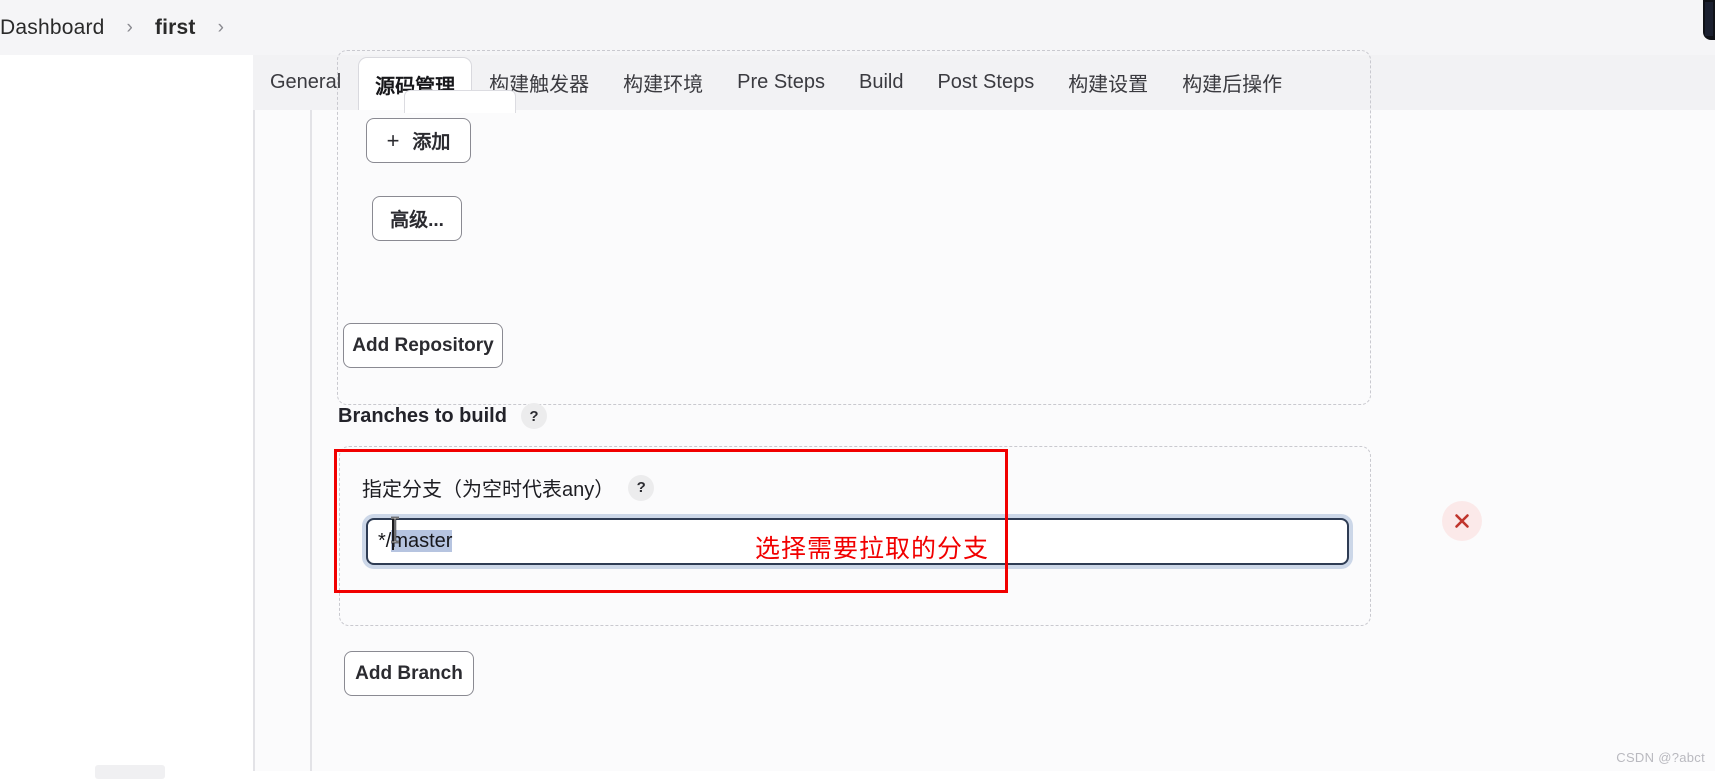 This screenshot has width=1715, height=779. What do you see at coordinates (488, 490) in the screenshot?
I see `branch-specifier-text: 指定分支（为空时代表any）` at bounding box center [488, 490].